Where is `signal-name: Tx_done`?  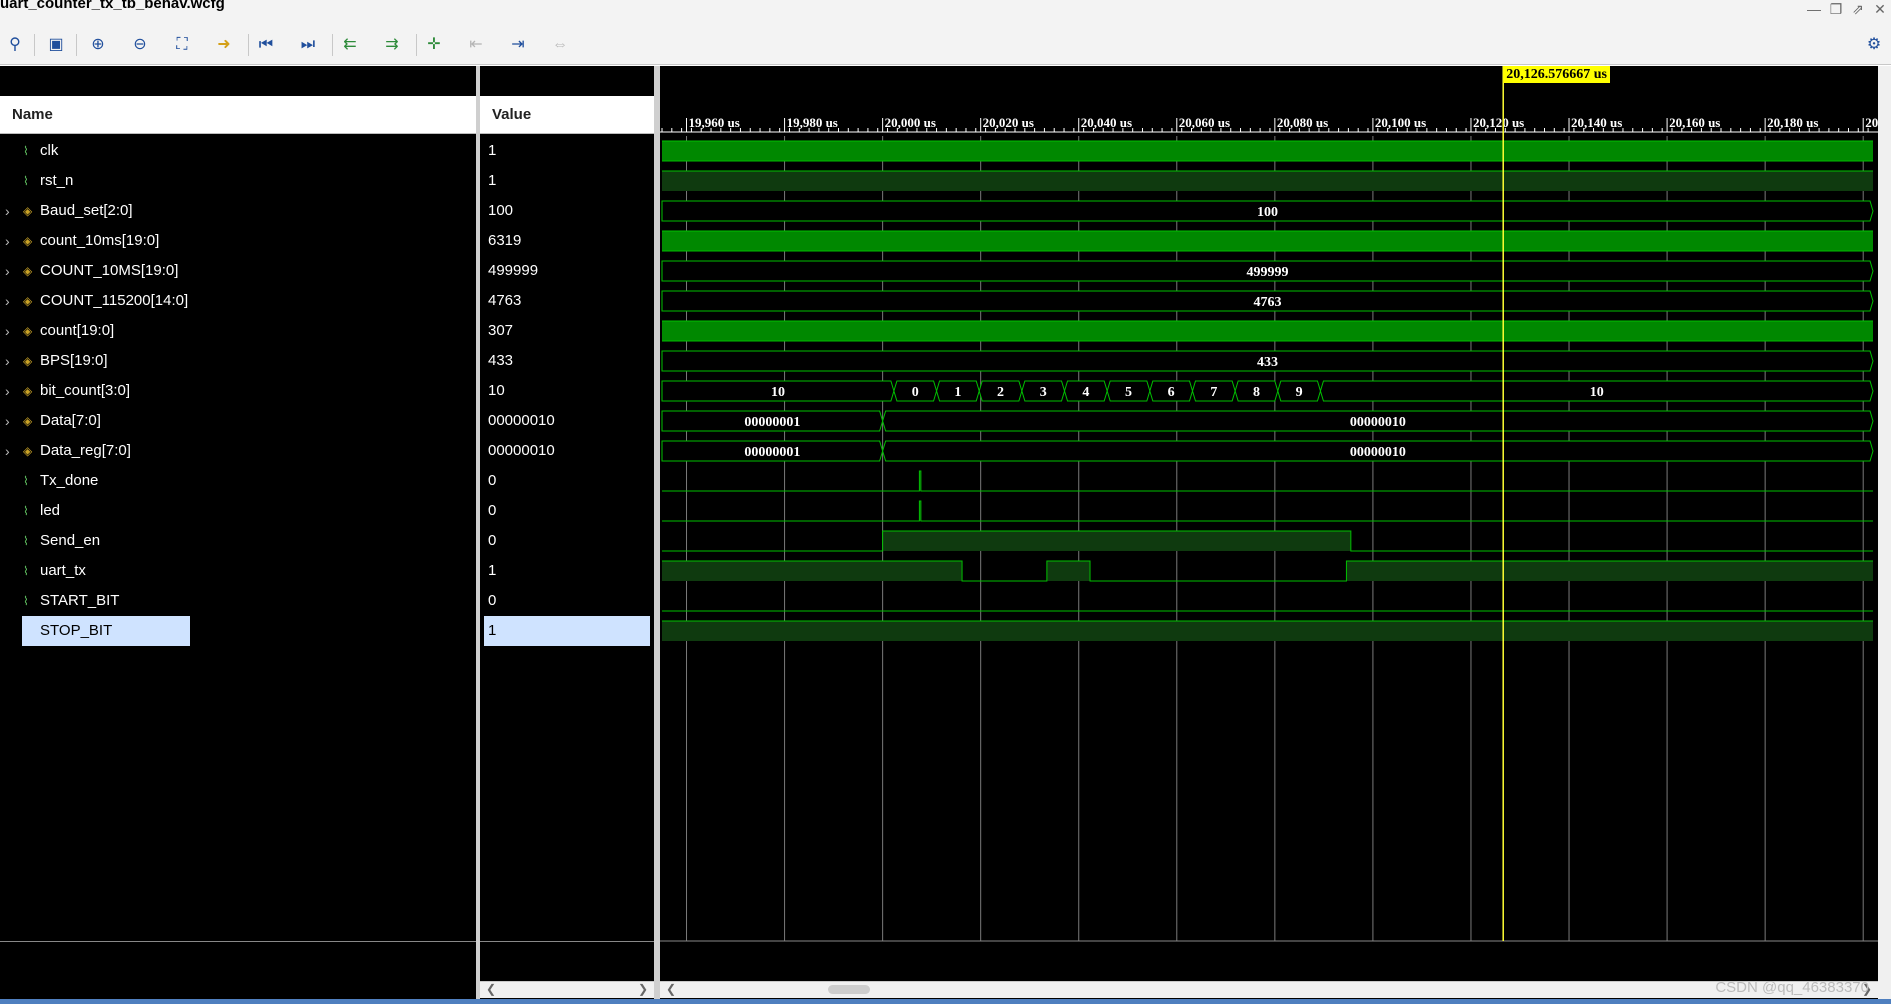 signal-name: Tx_done is located at coordinates (69, 481).